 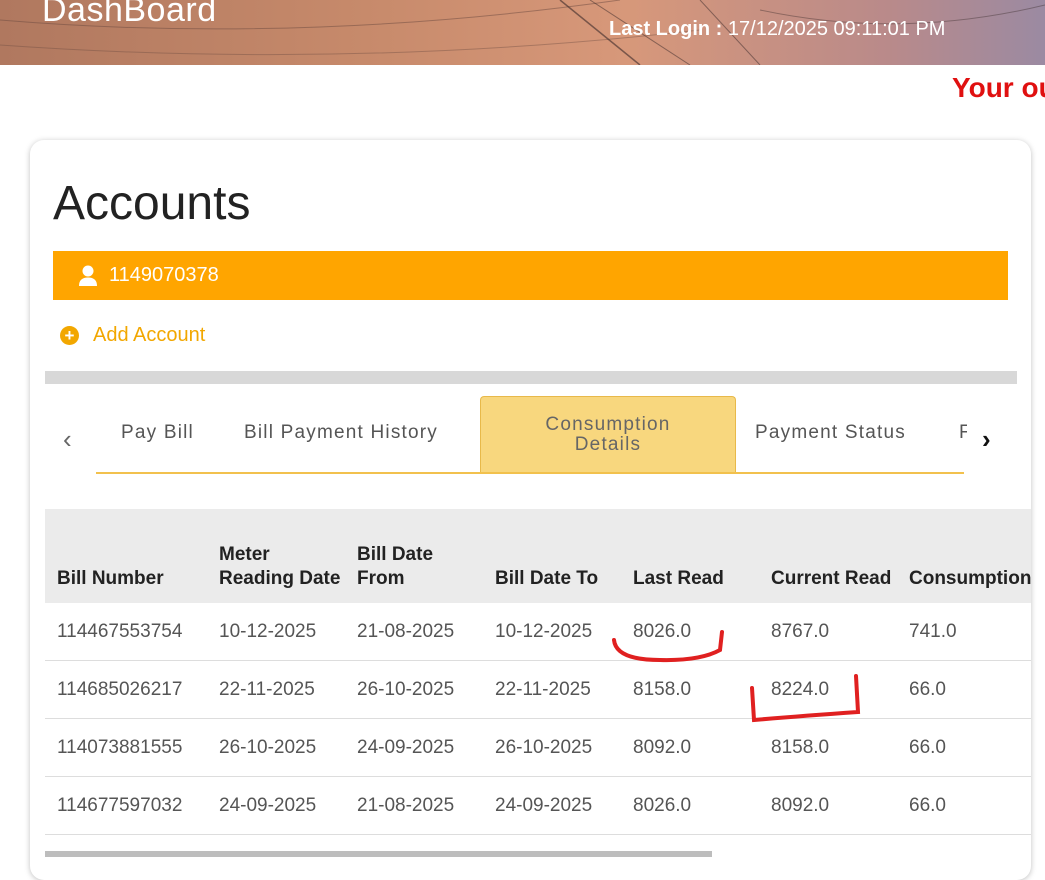 What do you see at coordinates (341, 433) in the screenshot?
I see `tab-bill-payment-history: Bill Payment History` at bounding box center [341, 433].